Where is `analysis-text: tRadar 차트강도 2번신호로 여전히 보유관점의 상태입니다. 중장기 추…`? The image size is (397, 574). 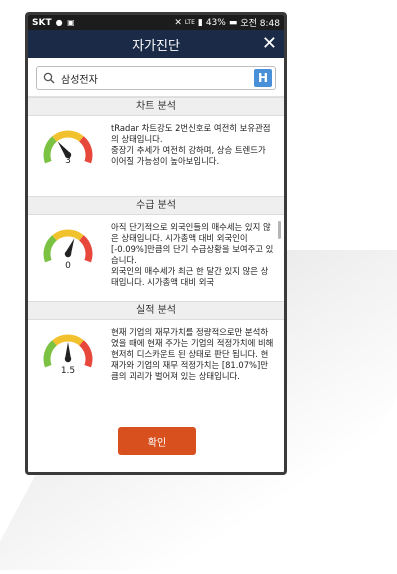
analysis-text: tRadar 차트강도 2번신호로 여전히 보유관점의 상태입니다. 중장기 추… is located at coordinates (191, 144).